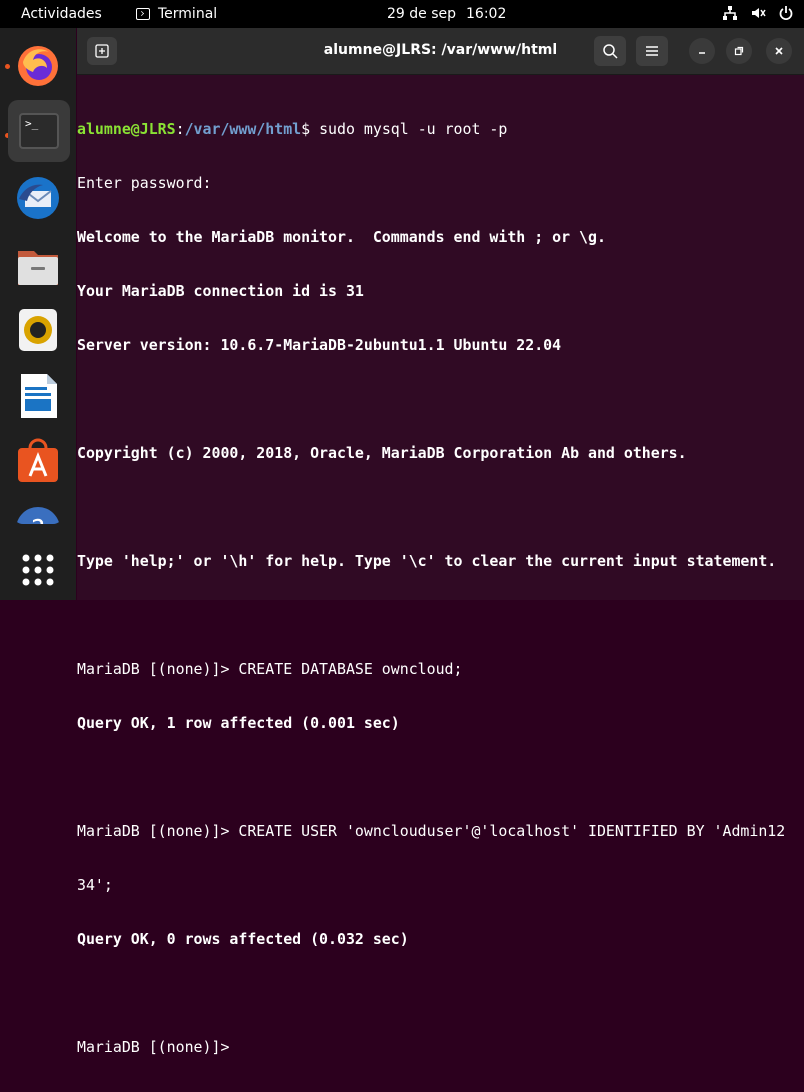 The width and height of the screenshot is (804, 1092). I want to click on rhythmbox-icon, so click(38, 330).